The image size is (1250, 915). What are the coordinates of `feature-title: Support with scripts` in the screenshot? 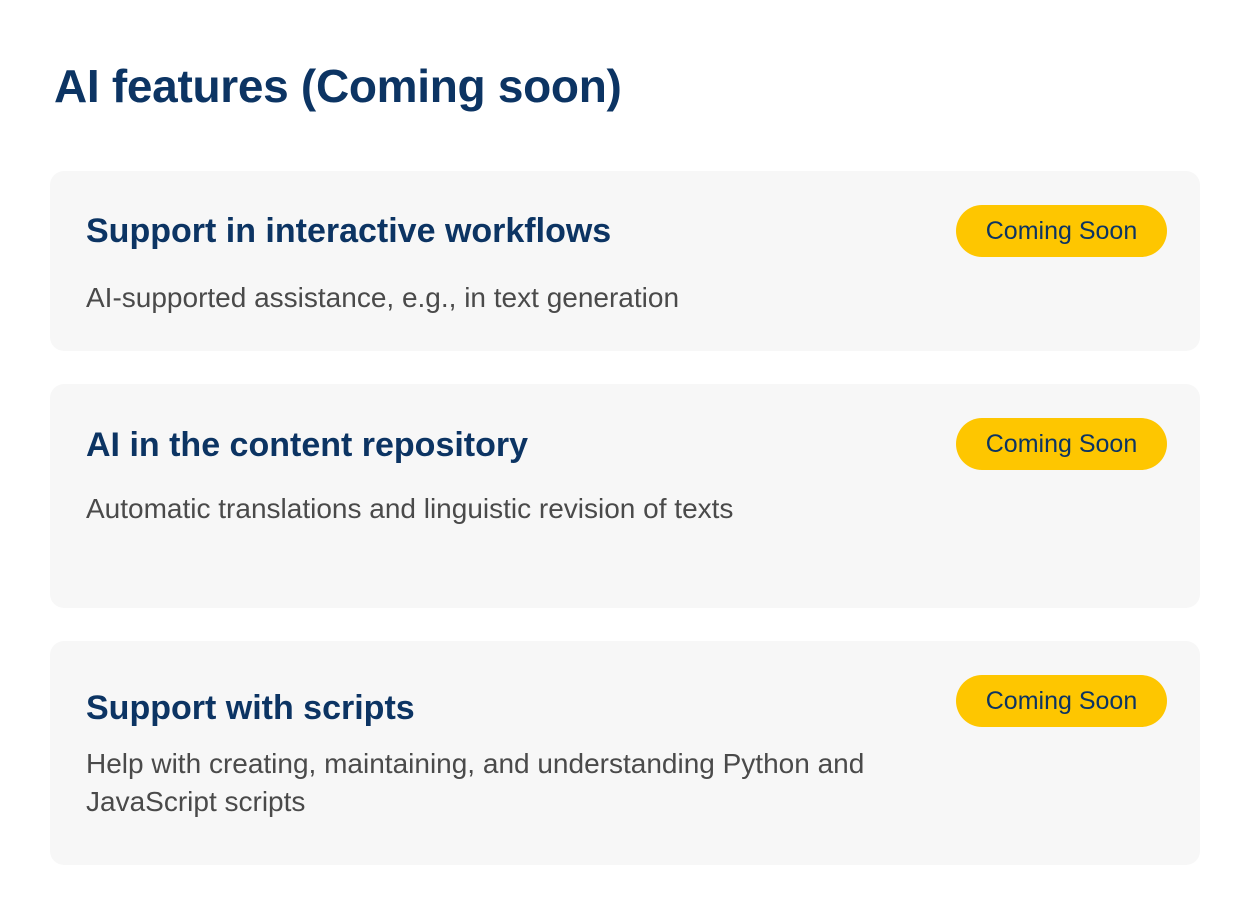 It's located at (250, 708).